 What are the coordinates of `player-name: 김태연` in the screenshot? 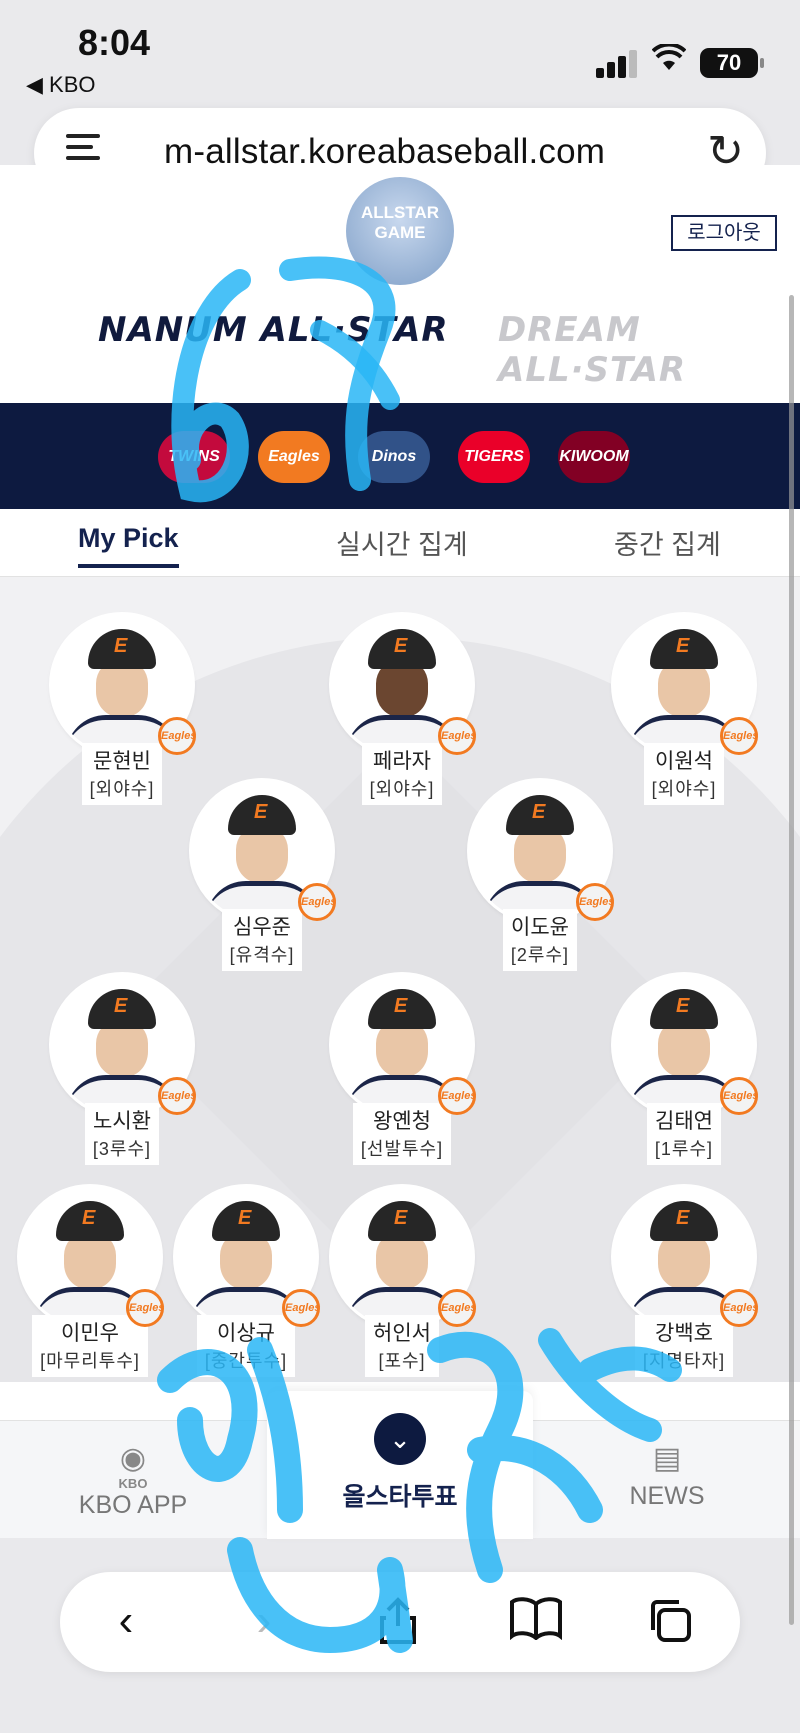 It's located at (684, 1121).